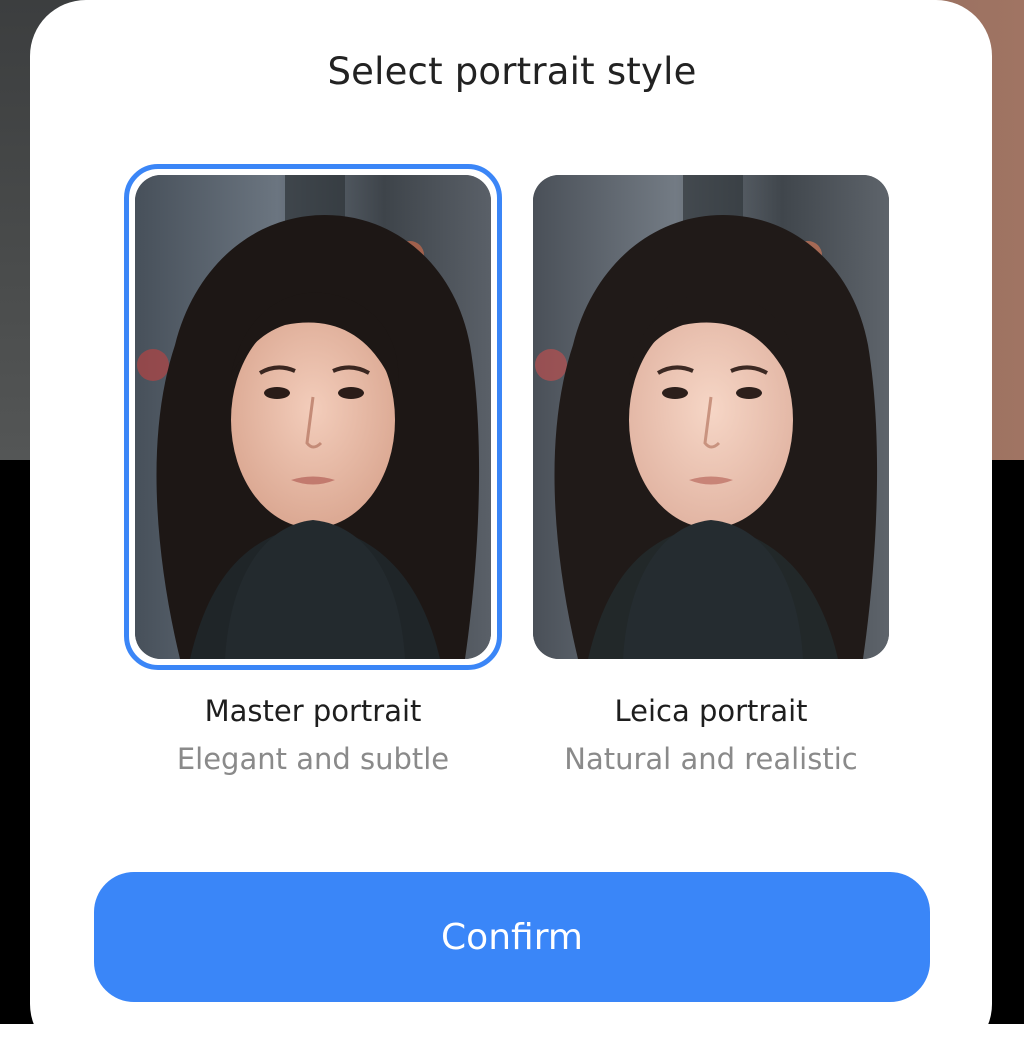 Image resolution: width=1024 pixels, height=1060 pixels. I want to click on option-subtitle: Natural and realistic, so click(711, 759).